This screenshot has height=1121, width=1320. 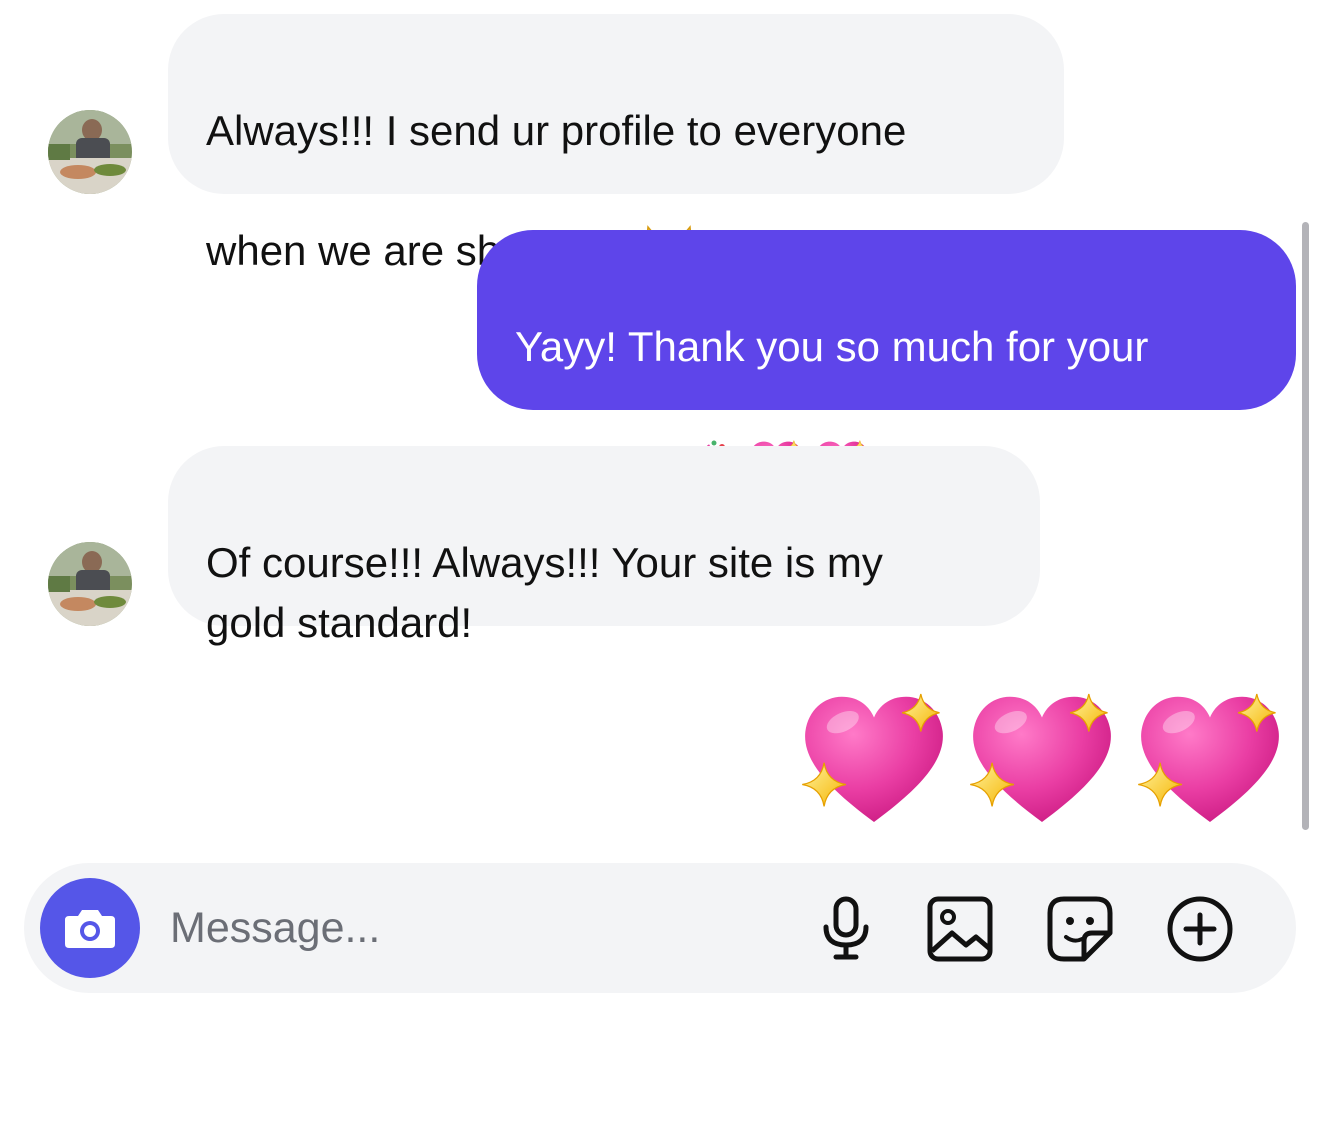 I want to click on camera-icon, so click(x=90, y=929).